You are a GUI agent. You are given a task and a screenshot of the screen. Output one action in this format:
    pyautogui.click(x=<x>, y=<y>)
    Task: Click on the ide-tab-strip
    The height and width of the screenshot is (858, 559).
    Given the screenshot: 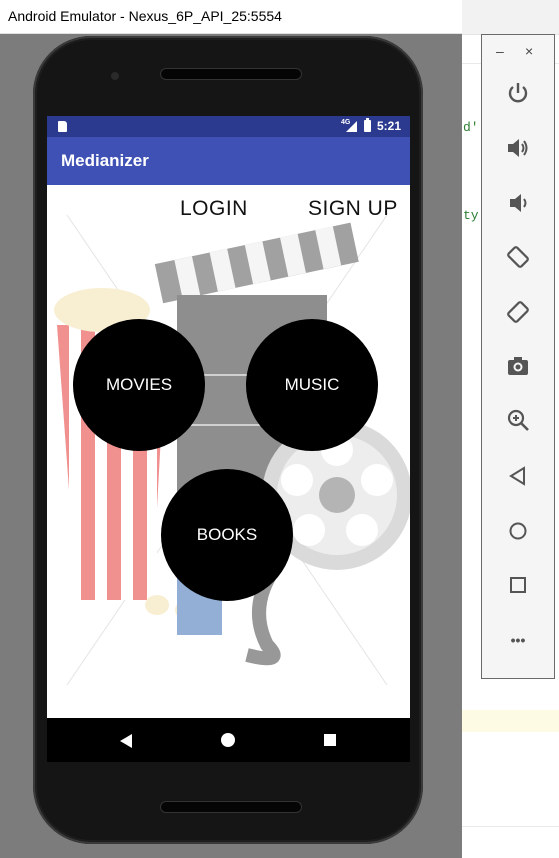 What is the action you would take?
    pyautogui.click(x=510, y=17)
    